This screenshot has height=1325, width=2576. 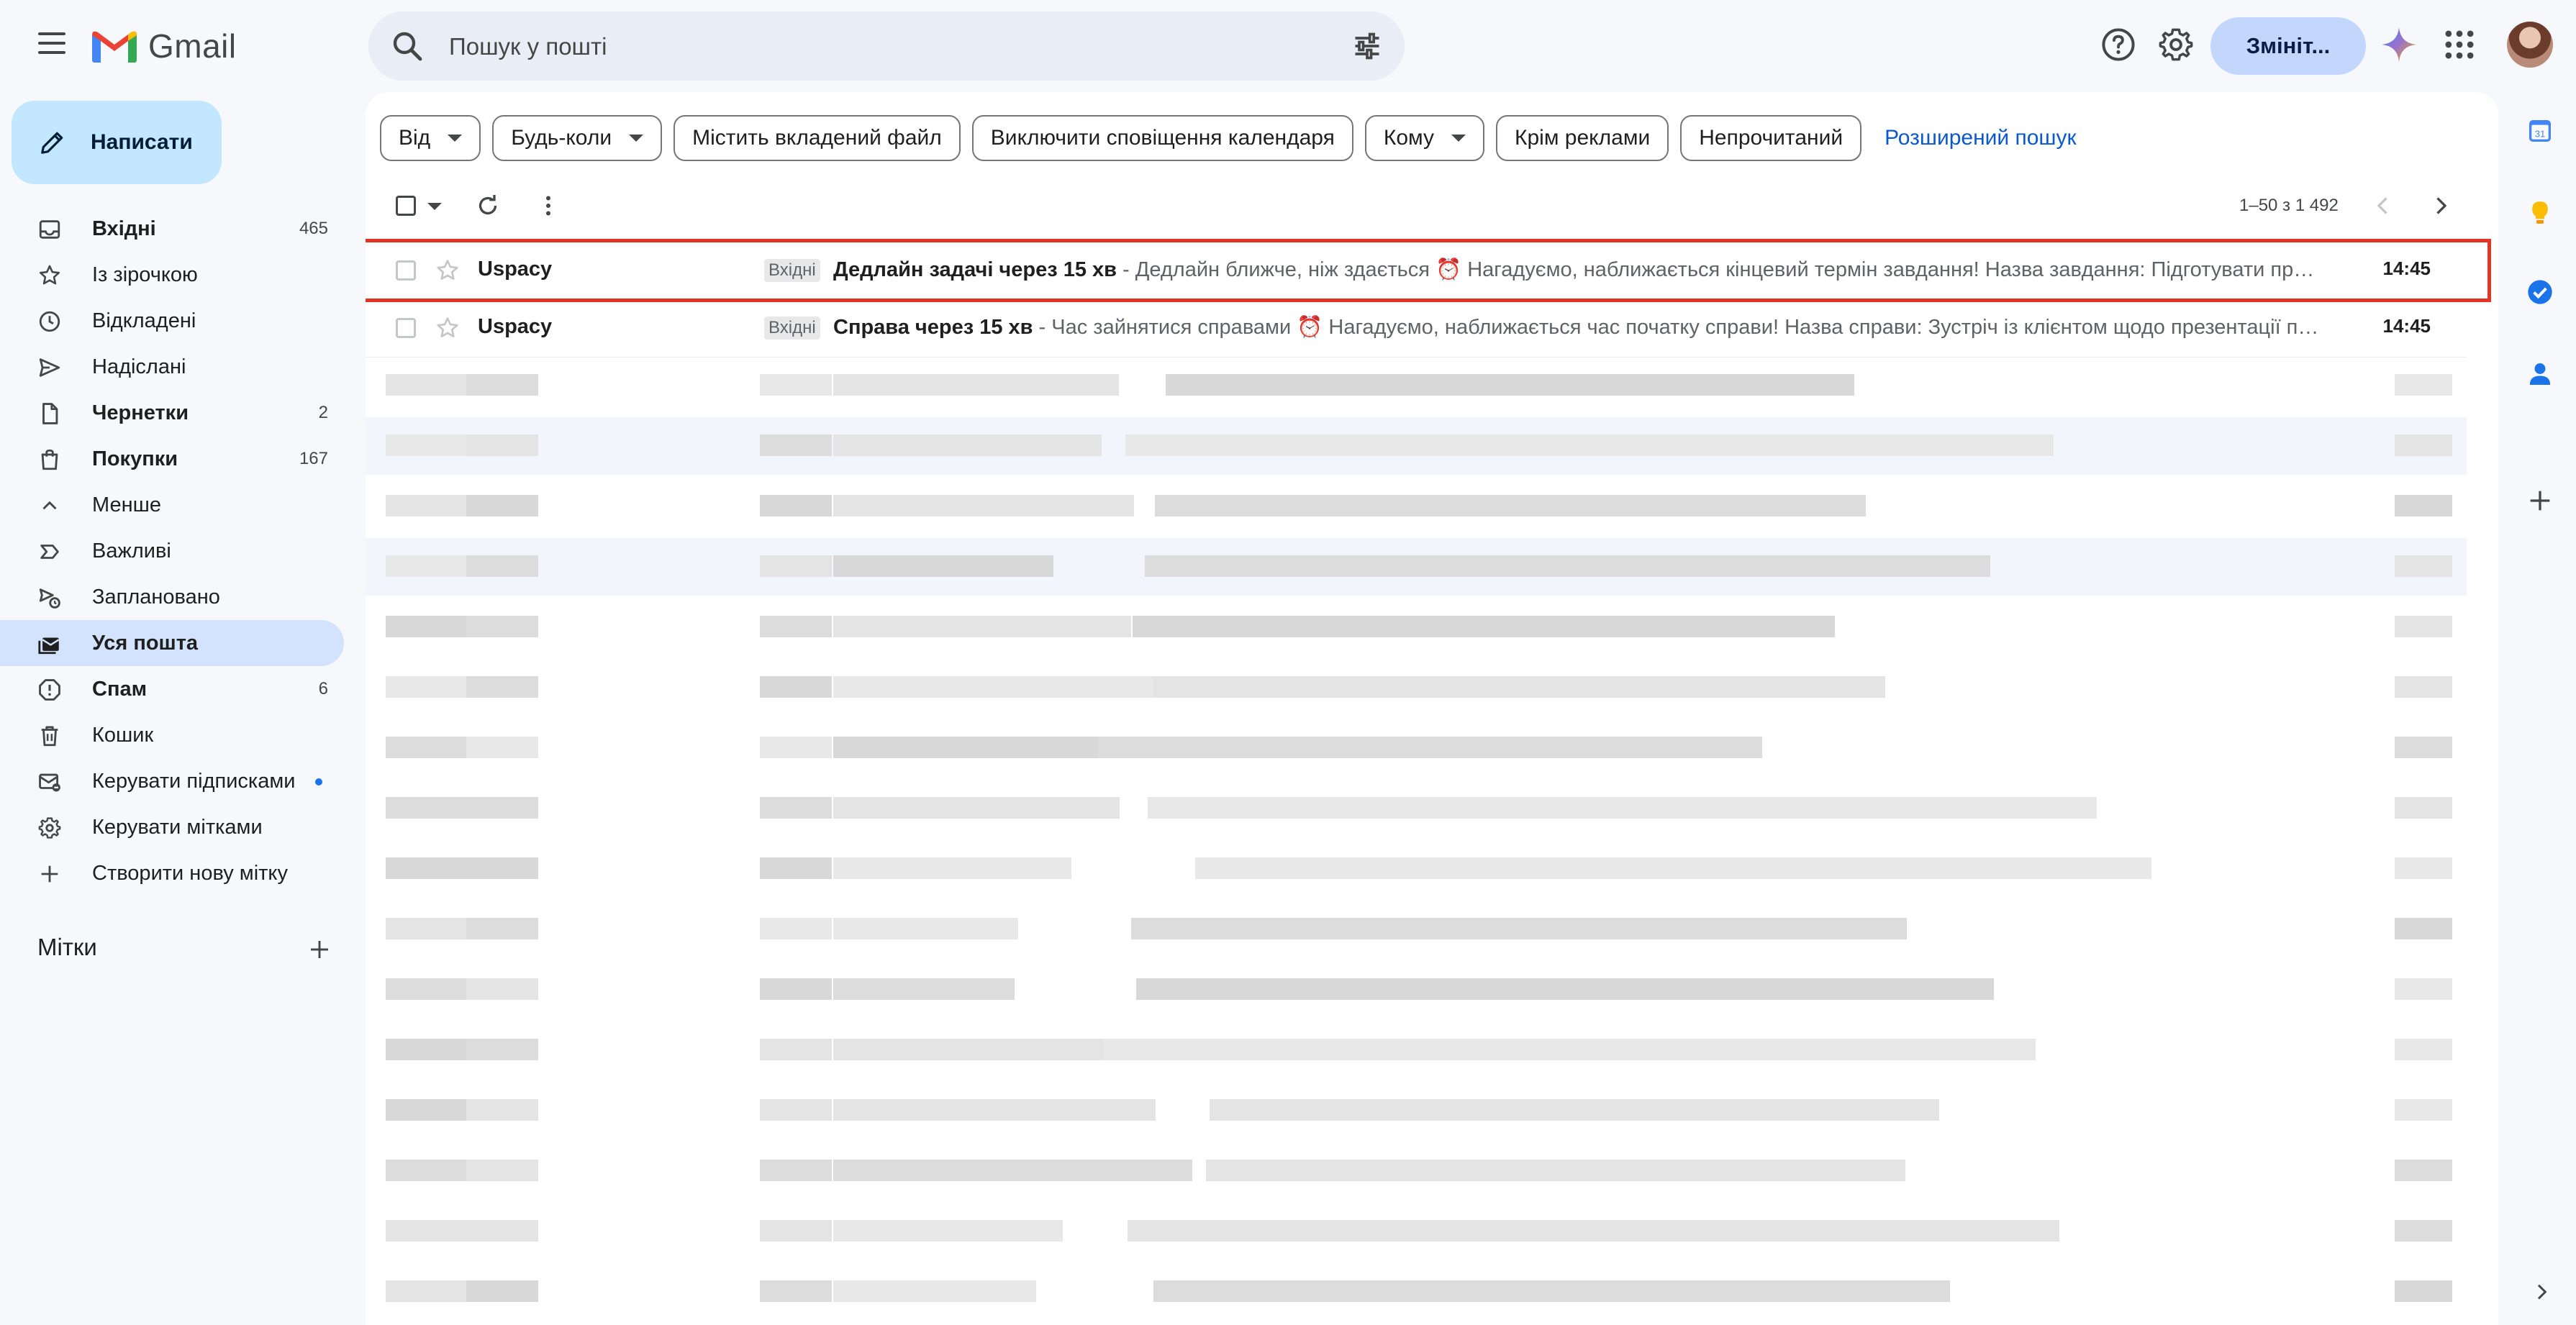 What do you see at coordinates (172, 597) in the screenshot?
I see `sidebar-item-scheduled: Заплановано` at bounding box center [172, 597].